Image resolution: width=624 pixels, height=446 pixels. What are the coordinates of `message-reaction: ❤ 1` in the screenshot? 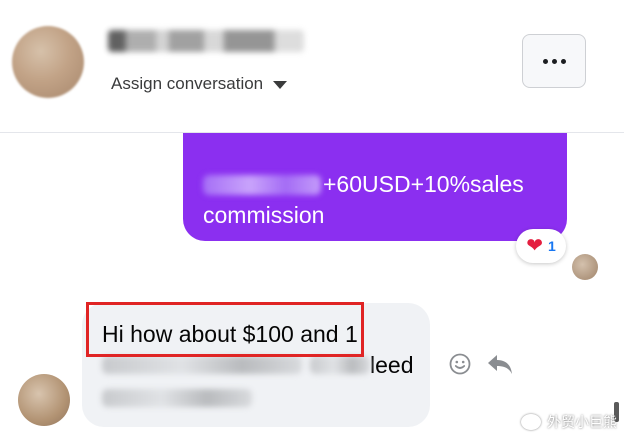 It's located at (541, 246).